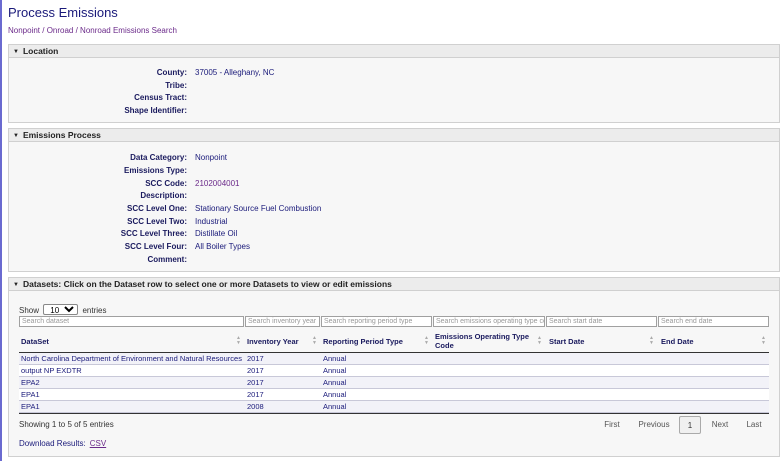 The height and width of the screenshot is (461, 780). I want to click on data-category-value: Nonpoint, so click(211, 157).